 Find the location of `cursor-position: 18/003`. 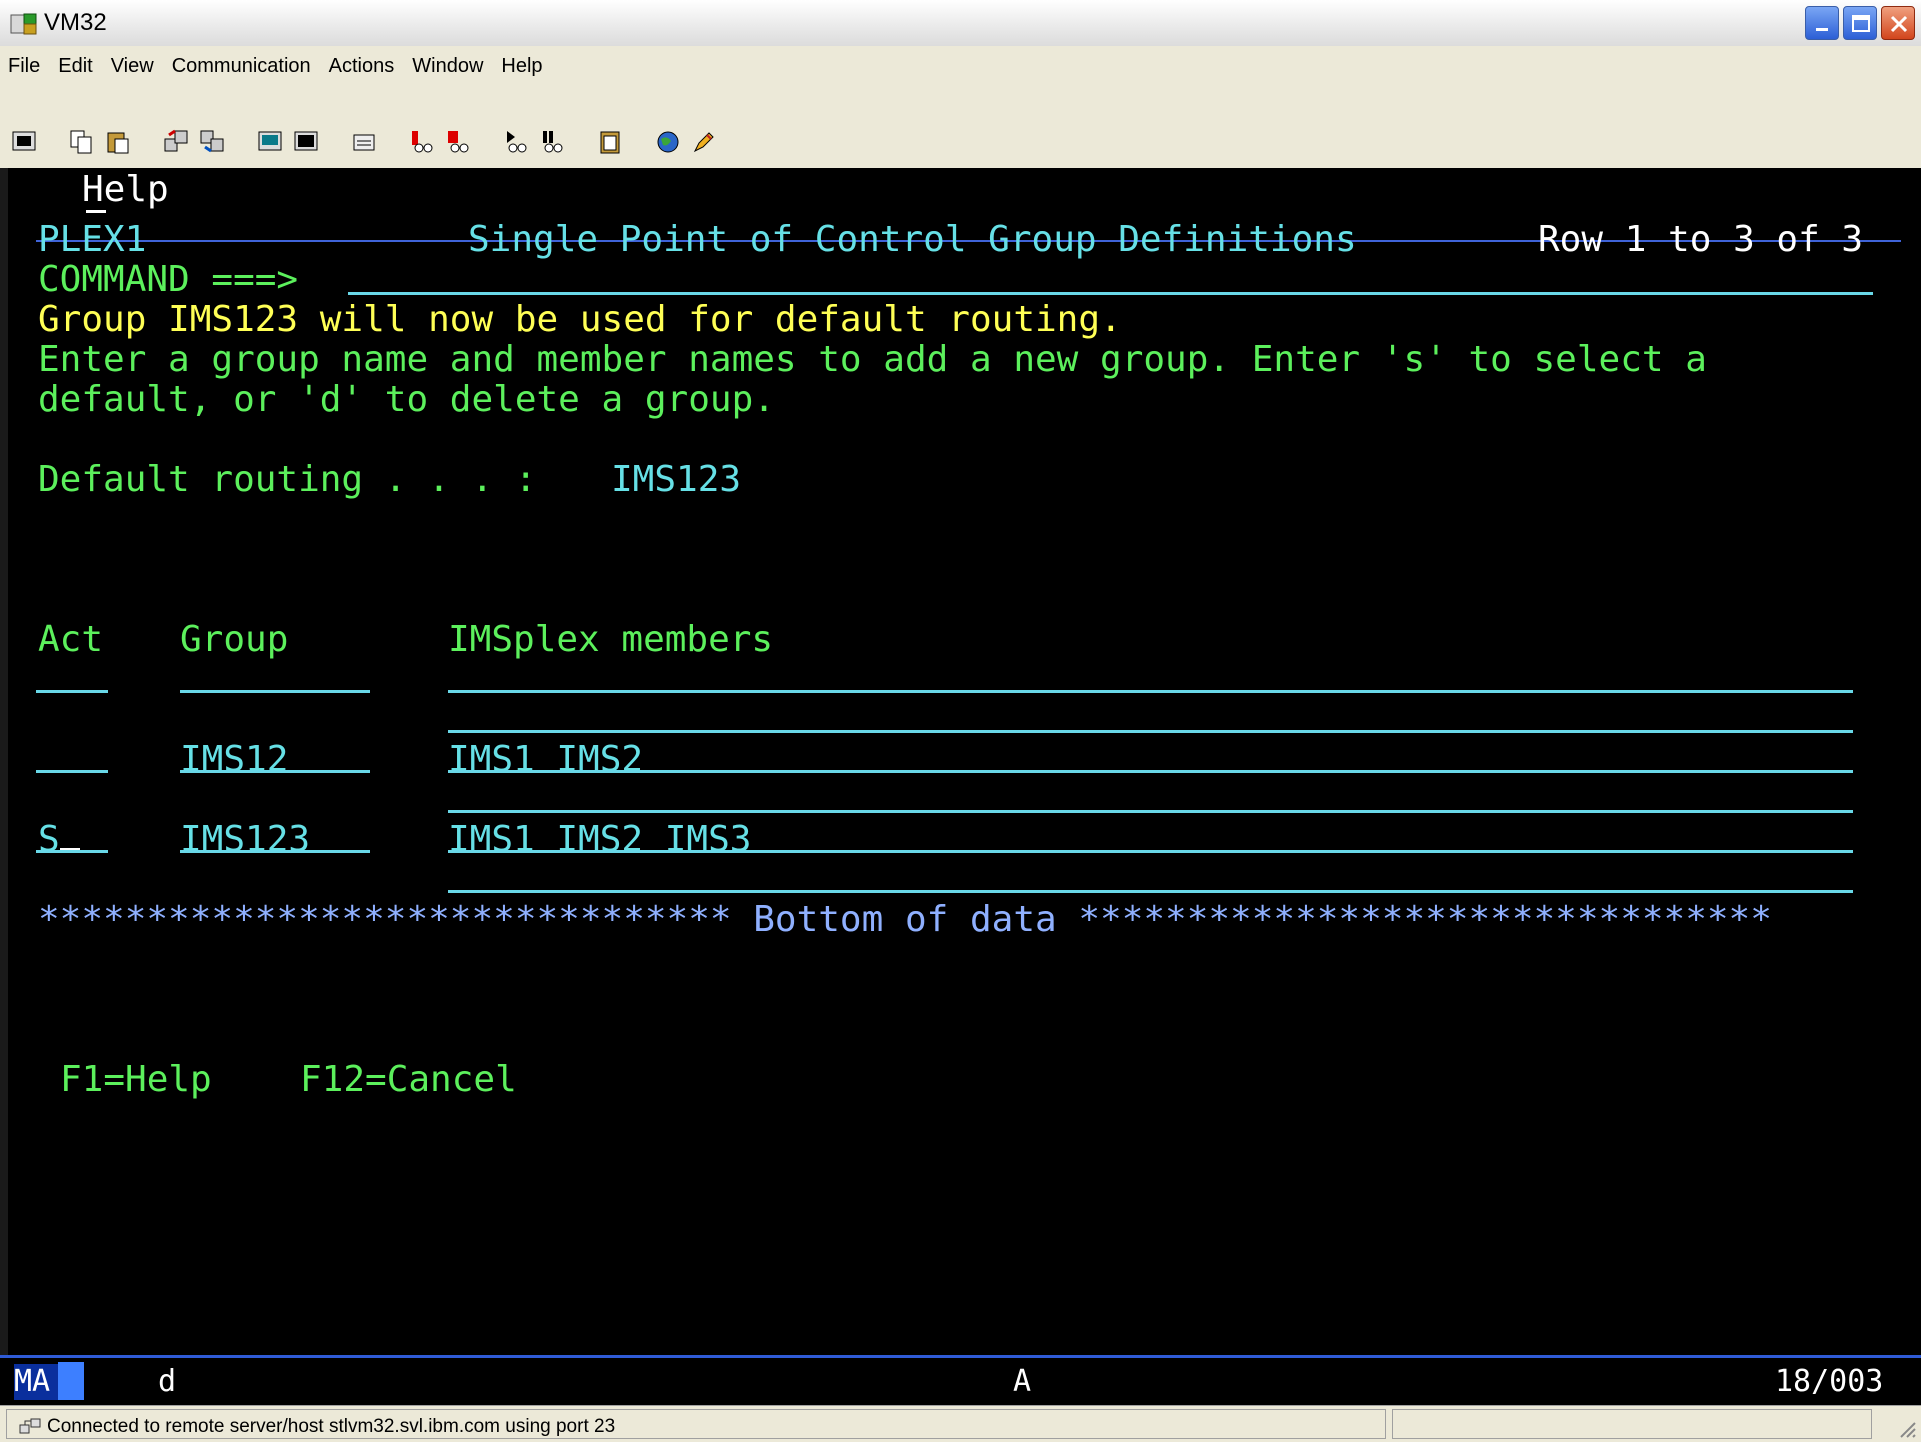

cursor-position: 18/003 is located at coordinates (1829, 1381).